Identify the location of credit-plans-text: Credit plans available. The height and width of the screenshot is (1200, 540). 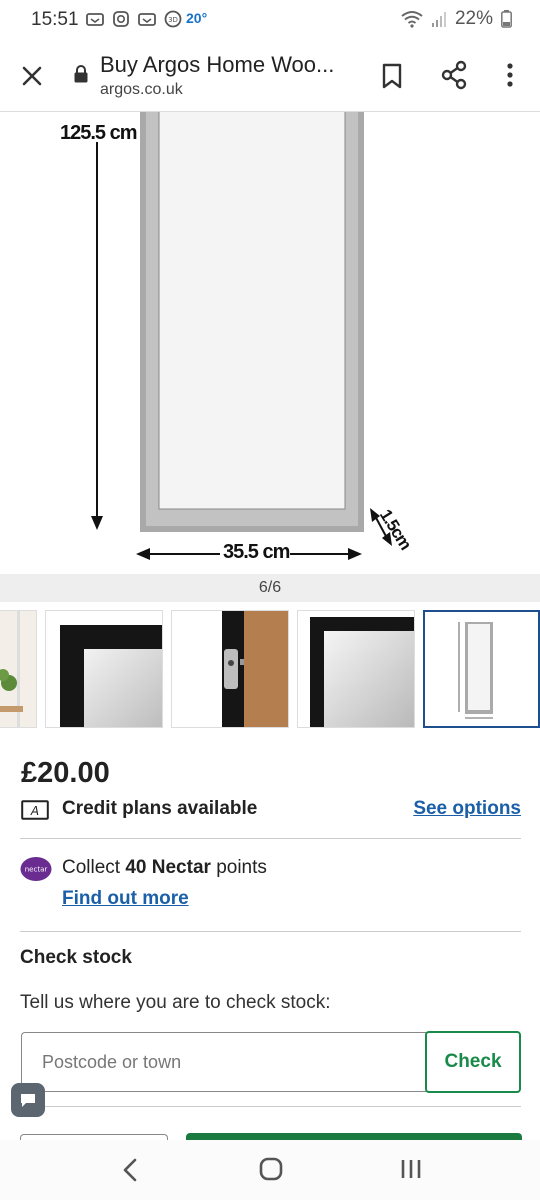
(160, 808).